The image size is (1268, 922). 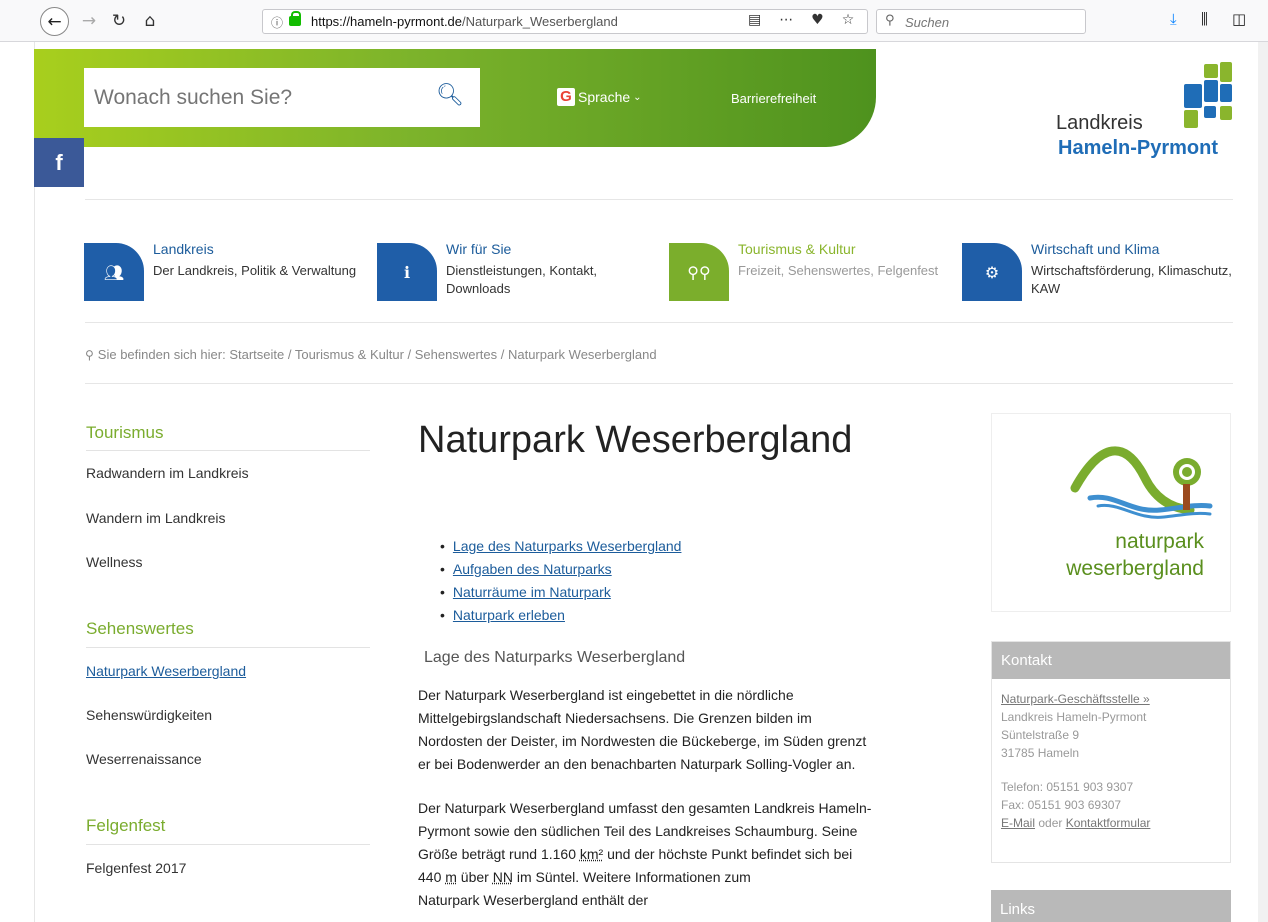 What do you see at coordinates (277, 22) in the screenshot?
I see `info-icon: ⓘ` at bounding box center [277, 22].